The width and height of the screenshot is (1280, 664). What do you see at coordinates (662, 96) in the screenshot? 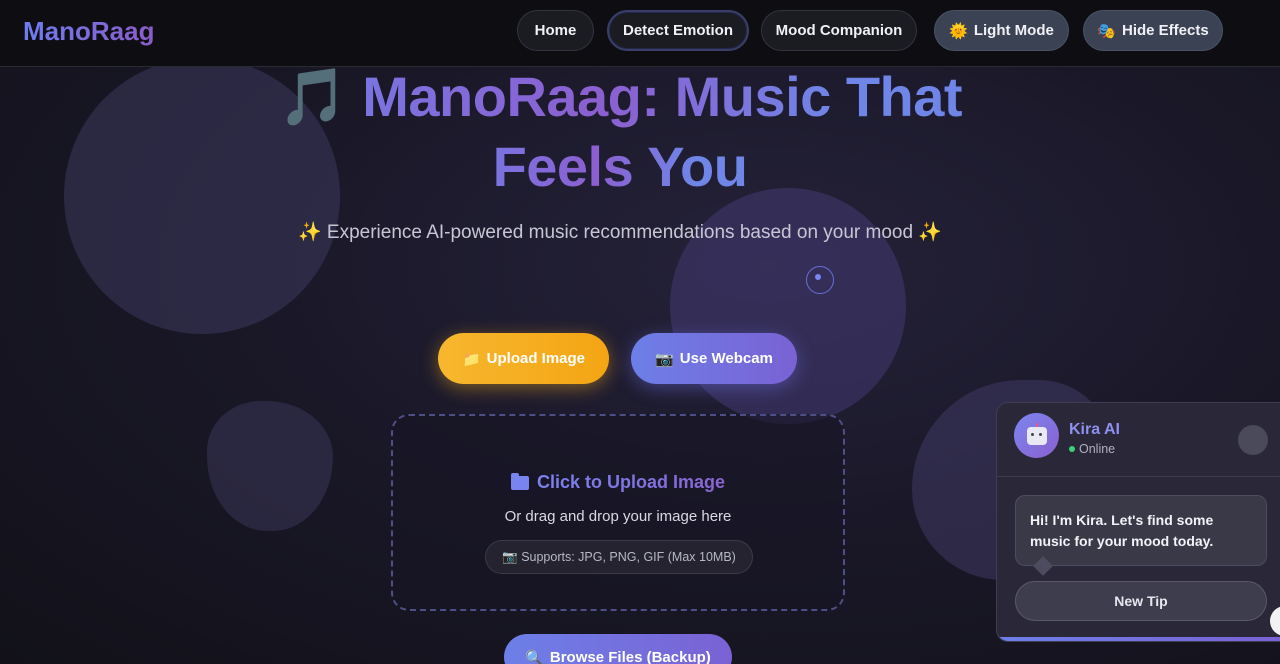
I see `title-line-1: ManoRaag: Music That` at bounding box center [662, 96].